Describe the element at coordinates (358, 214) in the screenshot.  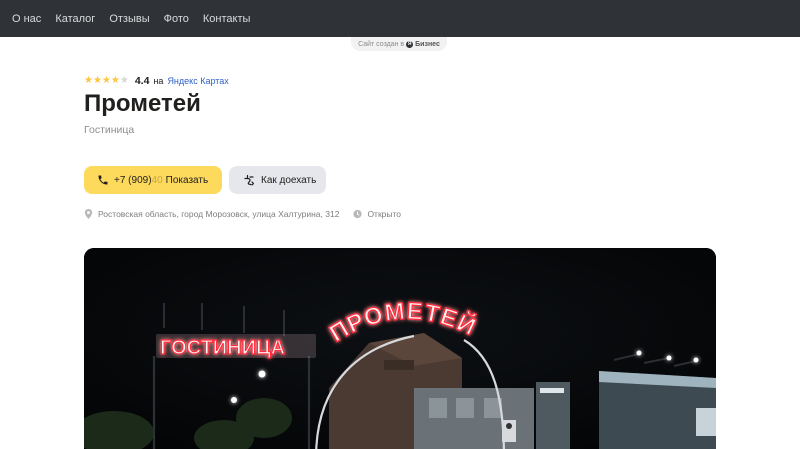
I see `clock-icon` at that location.